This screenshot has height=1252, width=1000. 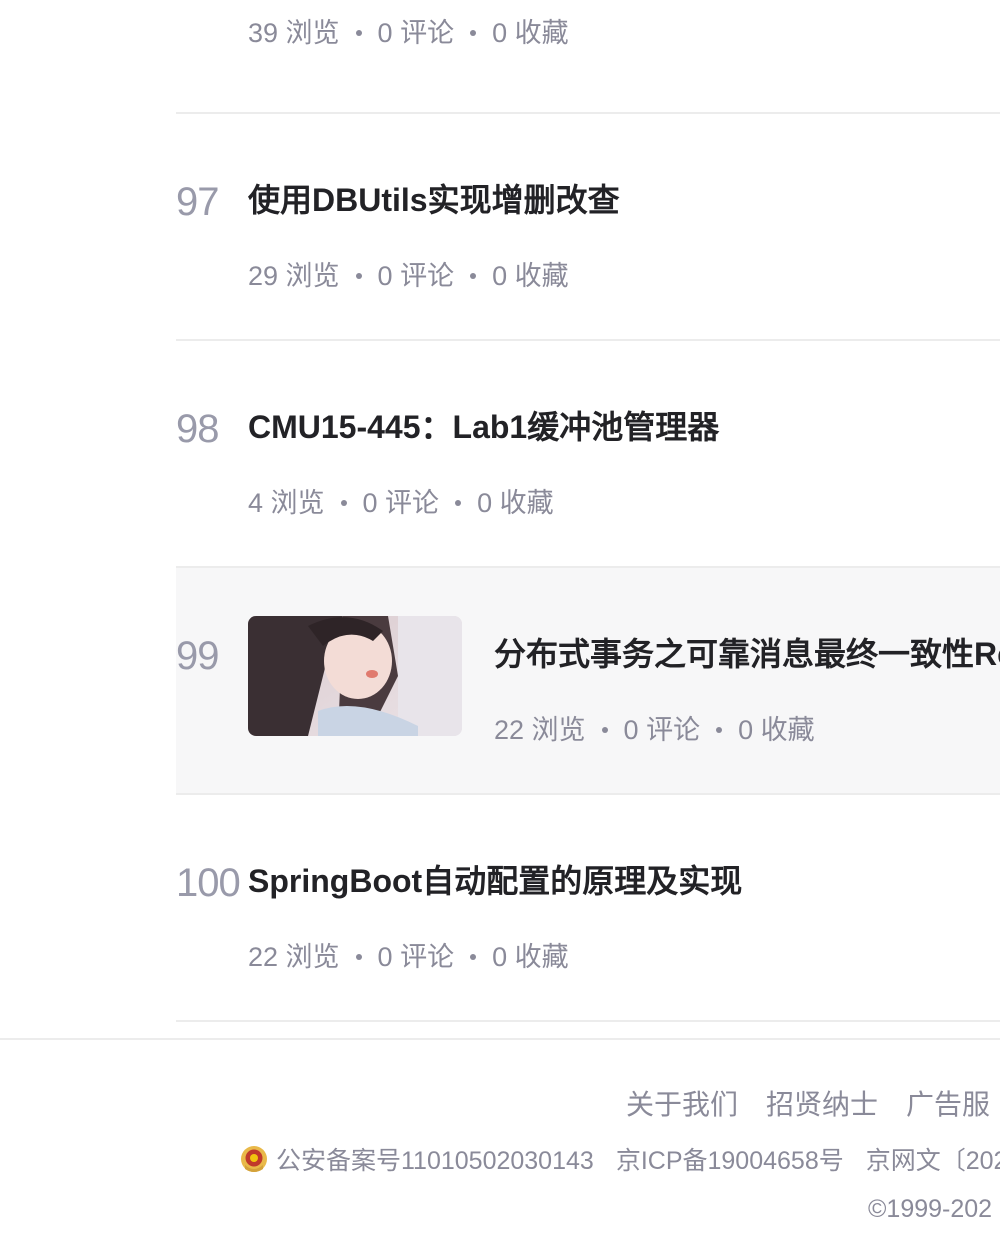 I want to click on police-badge-icon, so click(x=254, y=1159).